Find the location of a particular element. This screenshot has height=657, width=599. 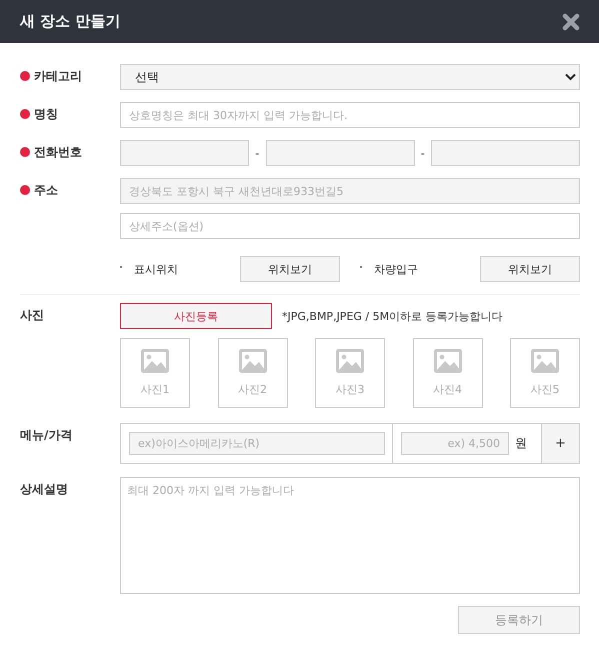

photo-slot: 사진3 is located at coordinates (350, 373).